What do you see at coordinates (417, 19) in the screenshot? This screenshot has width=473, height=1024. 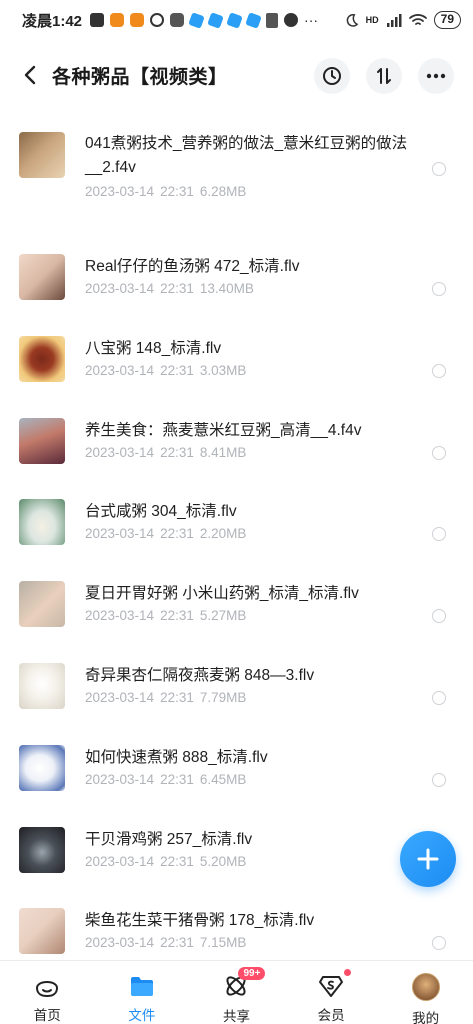 I see `wifi-icon` at bounding box center [417, 19].